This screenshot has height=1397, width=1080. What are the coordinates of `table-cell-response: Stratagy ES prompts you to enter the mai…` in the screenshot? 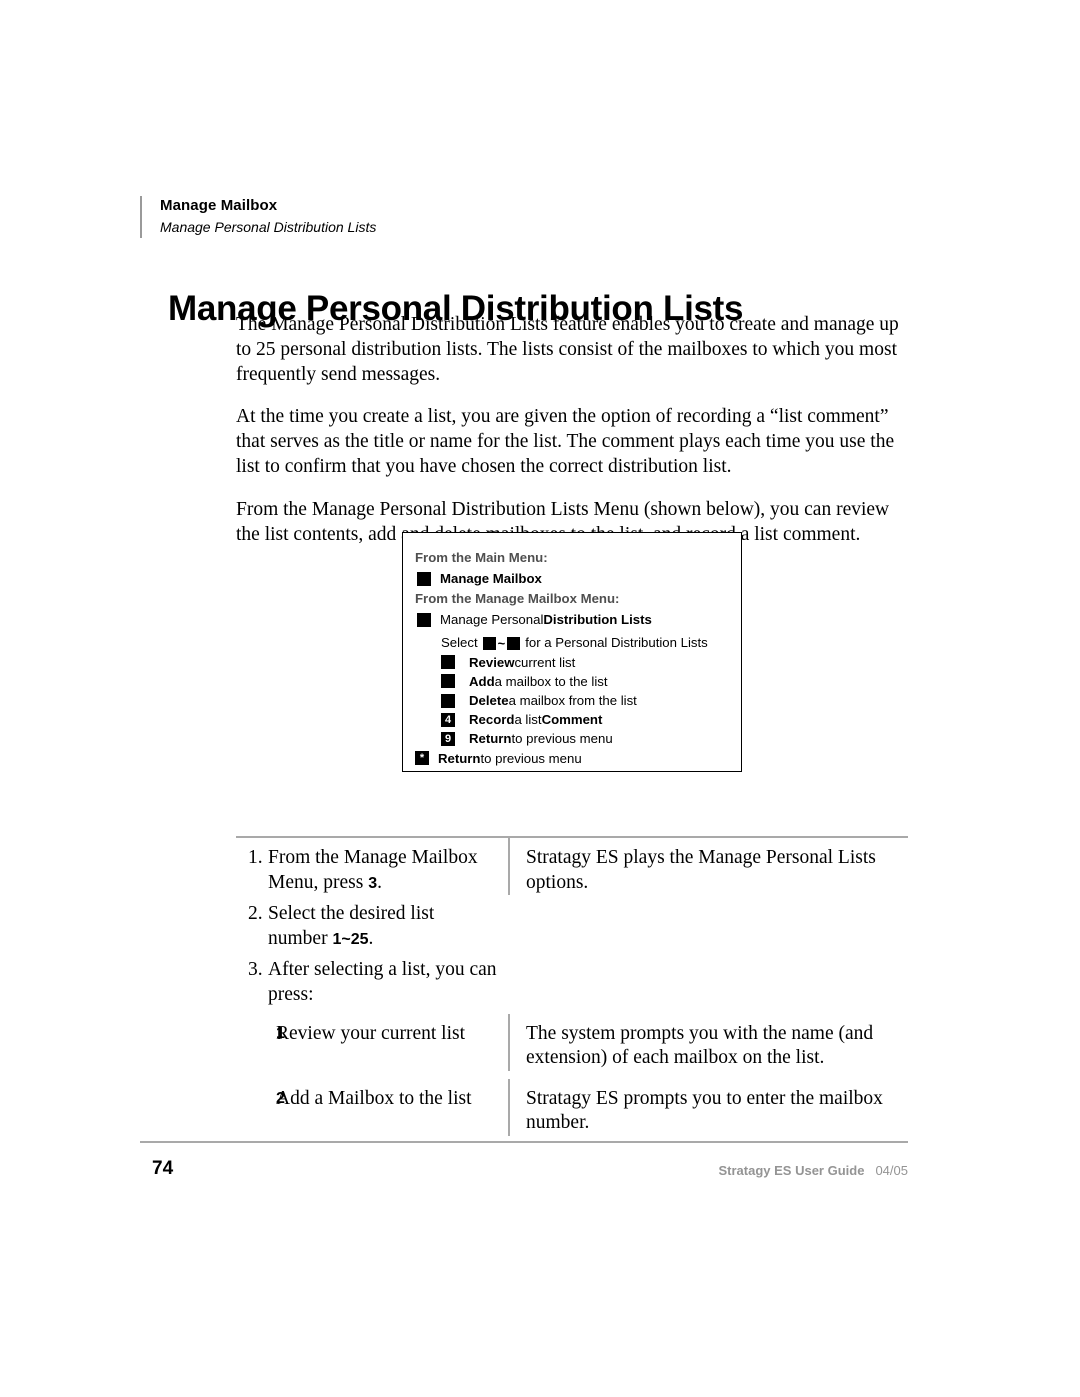 It's located at (708, 1107).